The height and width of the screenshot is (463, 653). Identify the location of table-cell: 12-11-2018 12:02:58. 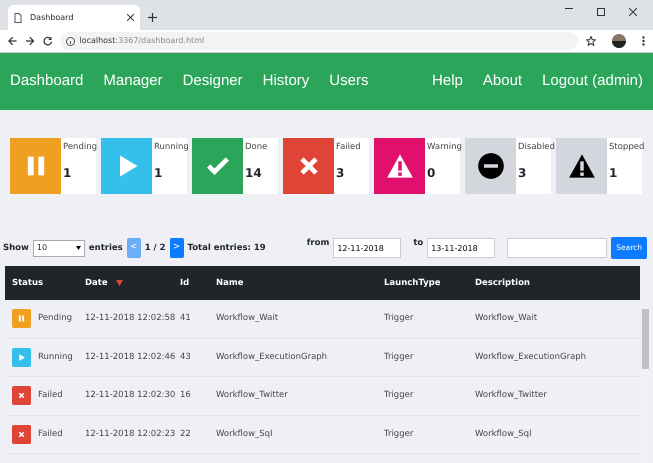
(130, 318).